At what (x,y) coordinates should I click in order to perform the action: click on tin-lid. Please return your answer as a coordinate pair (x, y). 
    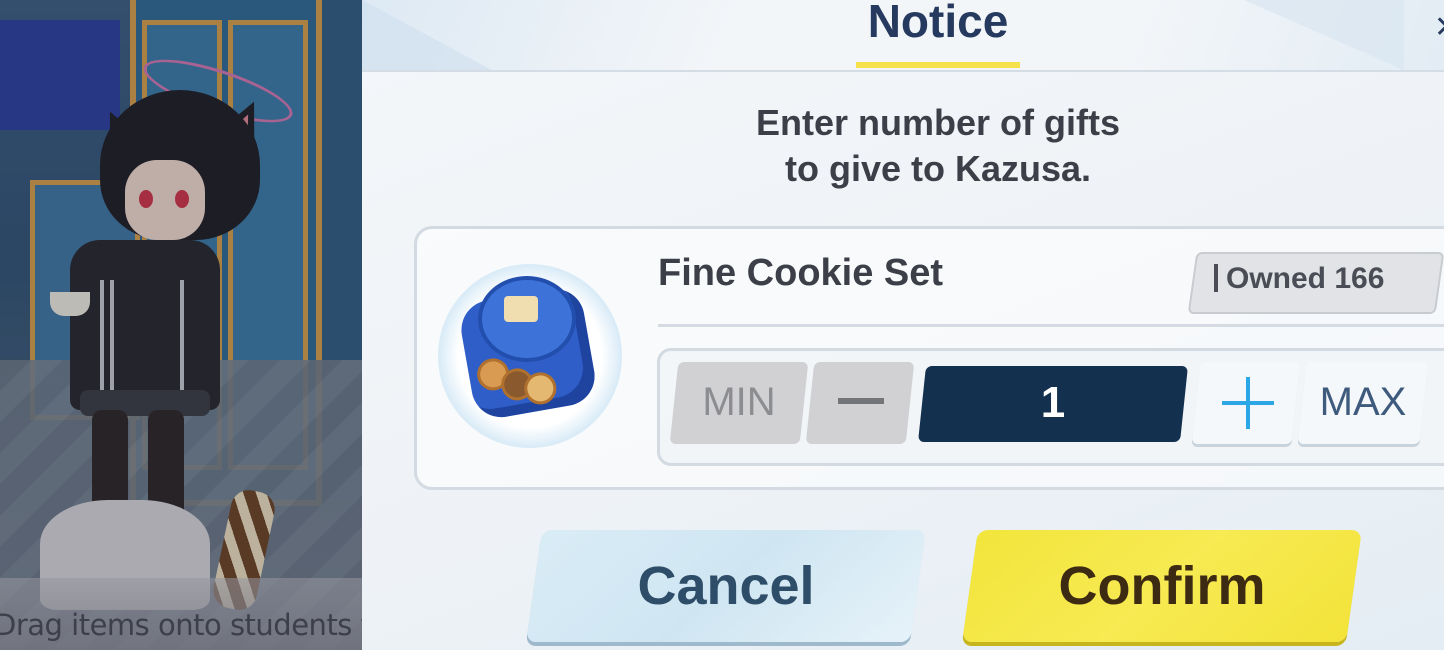
    Looking at the image, I should click on (527, 319).